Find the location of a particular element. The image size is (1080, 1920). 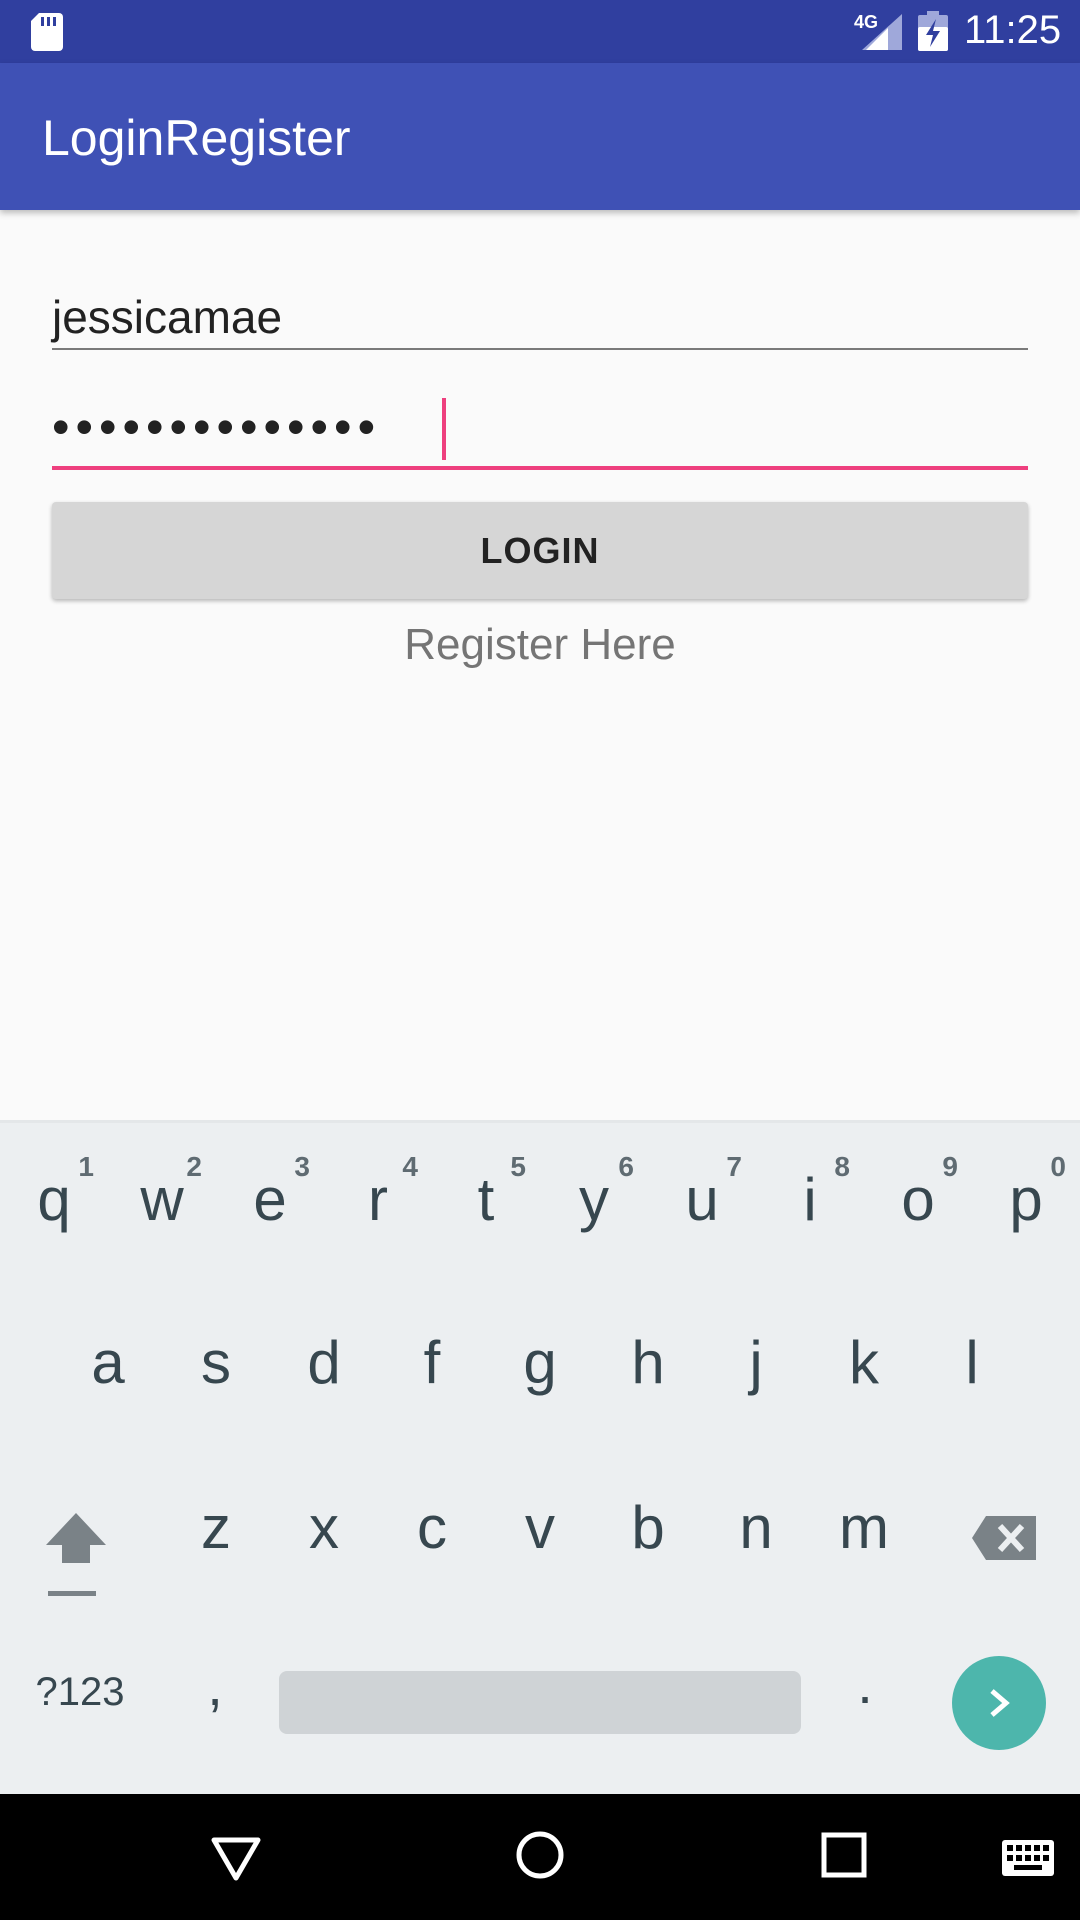

status-bar: 4G 11:25 is located at coordinates (540, 31).